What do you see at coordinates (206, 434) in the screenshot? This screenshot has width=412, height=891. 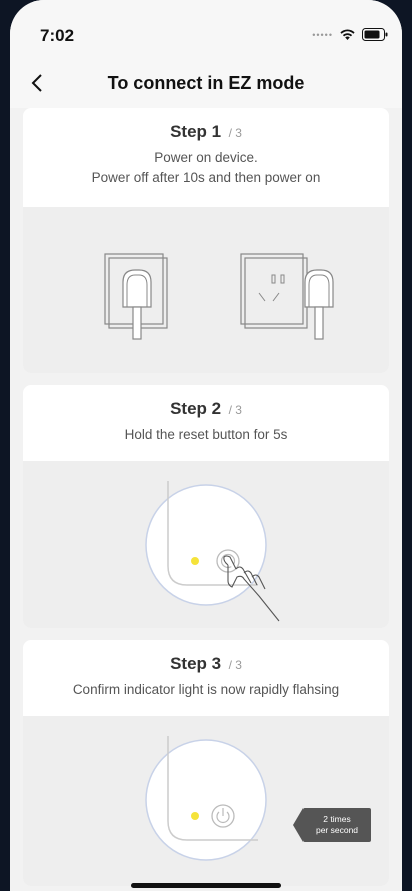 I see `step-description: Hold the reset button for 5s` at bounding box center [206, 434].